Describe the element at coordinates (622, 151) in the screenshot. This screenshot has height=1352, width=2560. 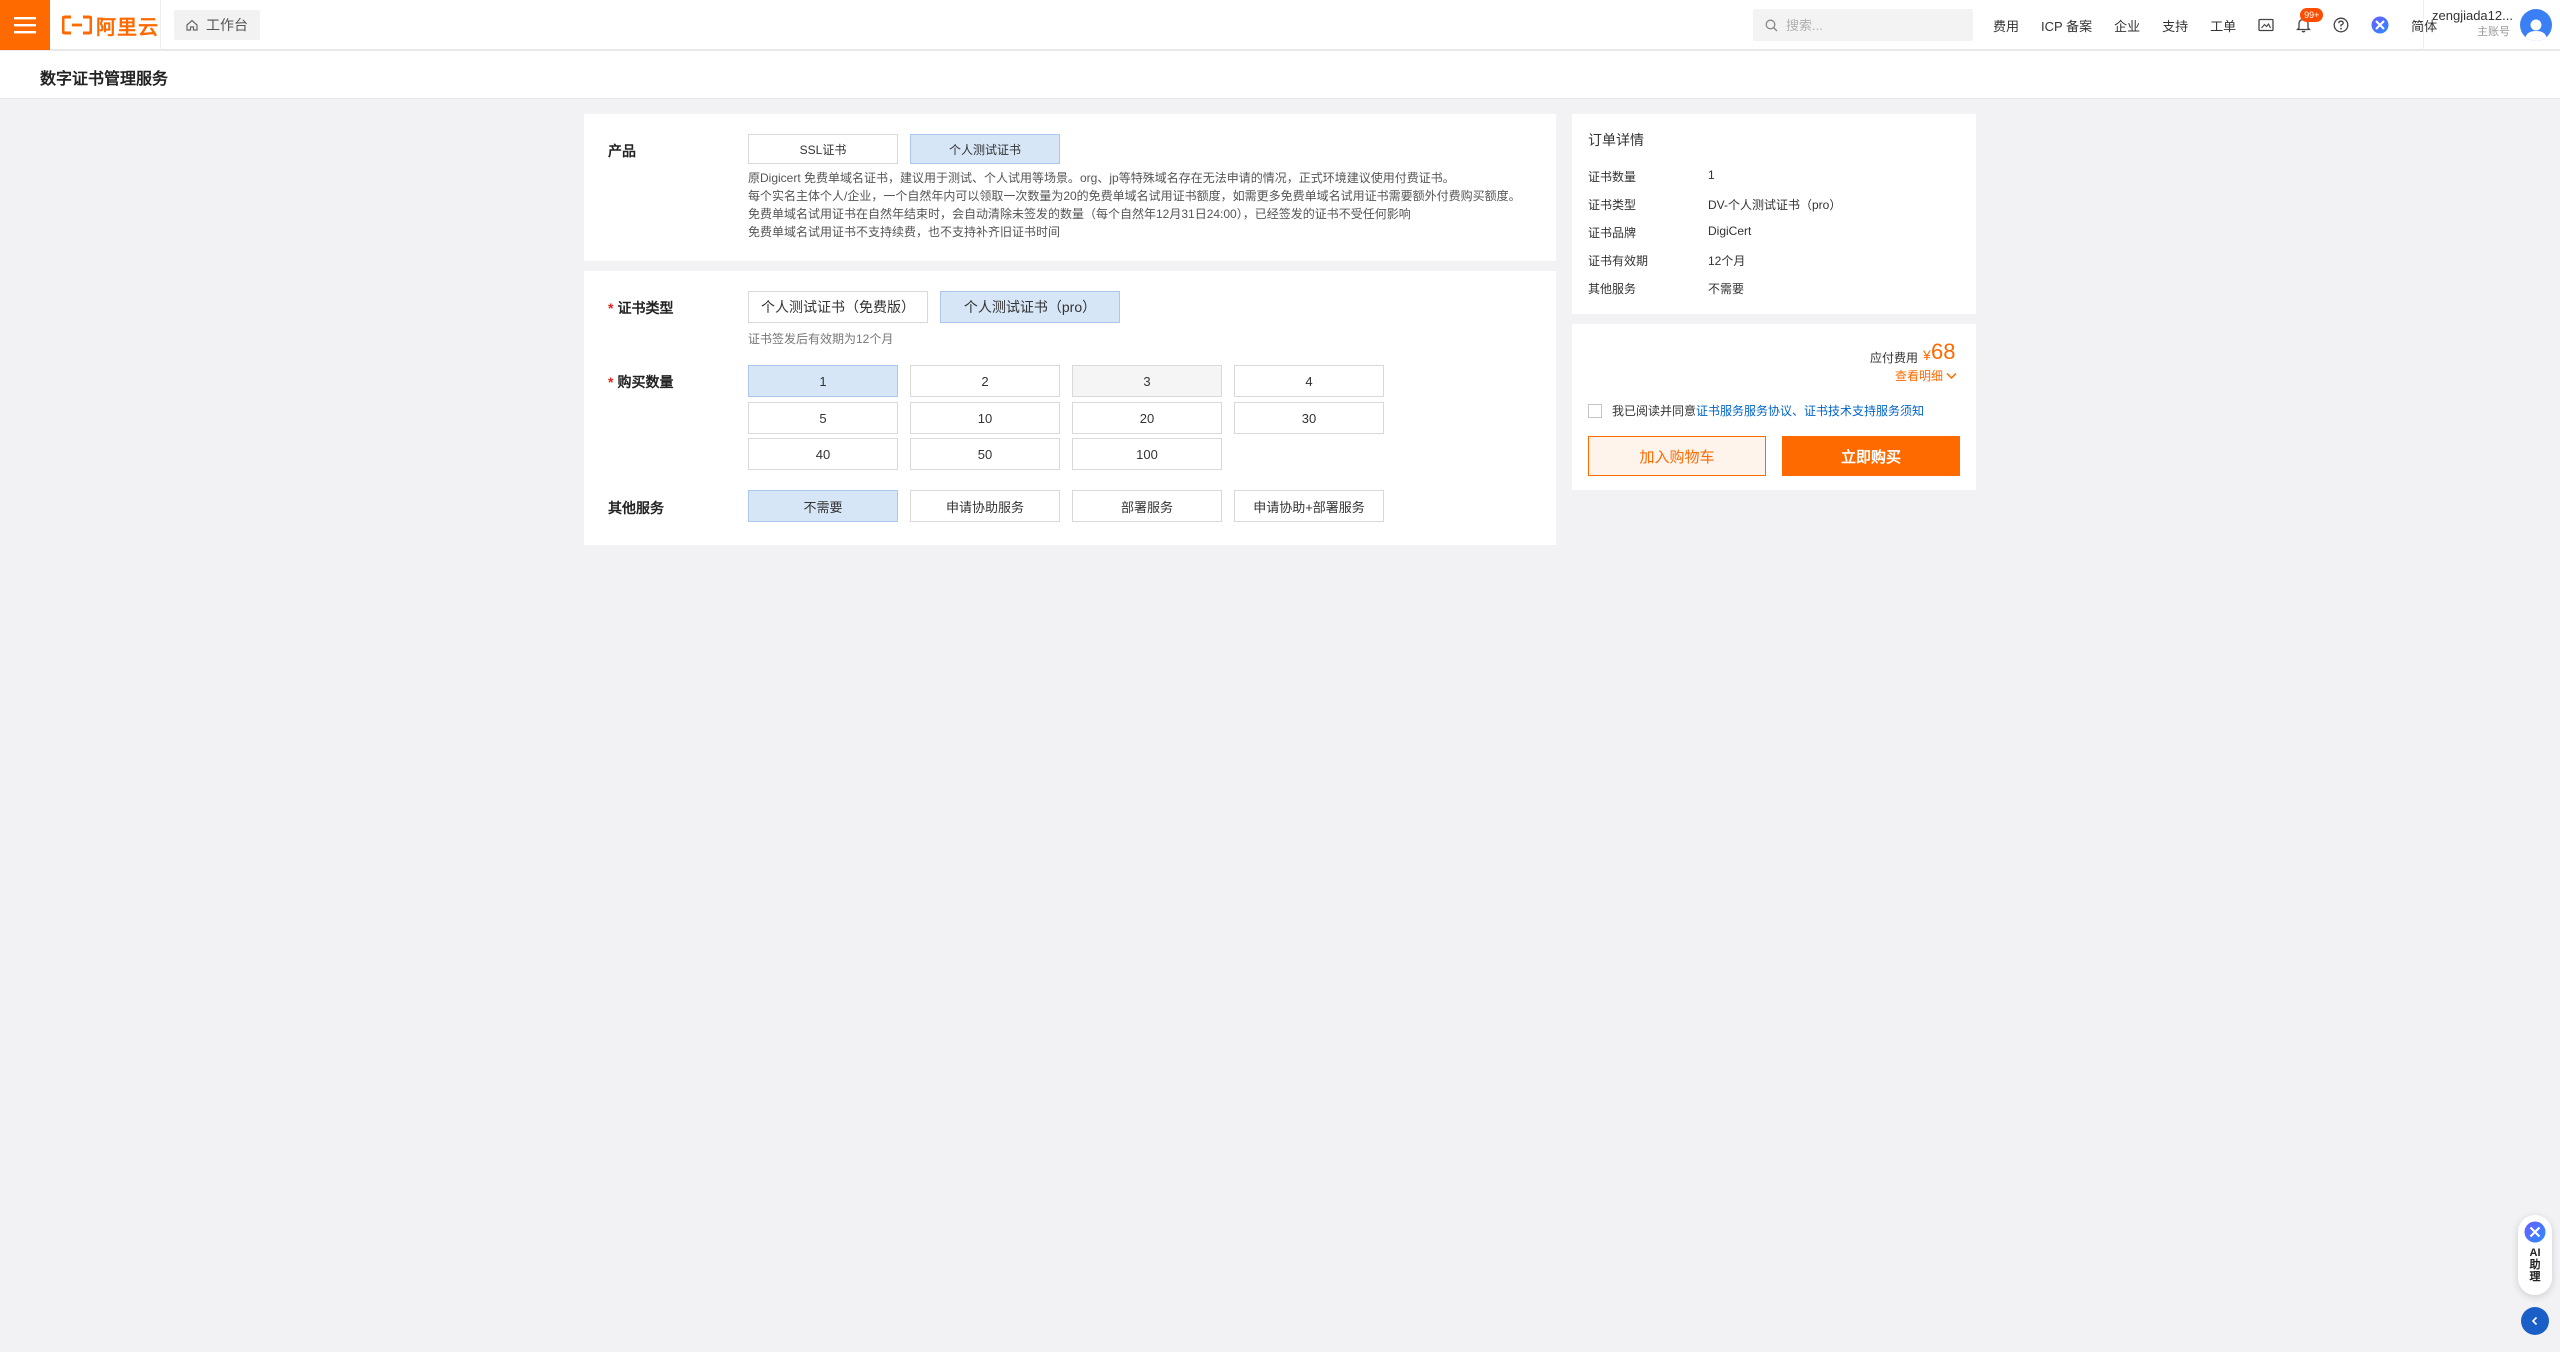
I see `product-label: 产品` at that location.